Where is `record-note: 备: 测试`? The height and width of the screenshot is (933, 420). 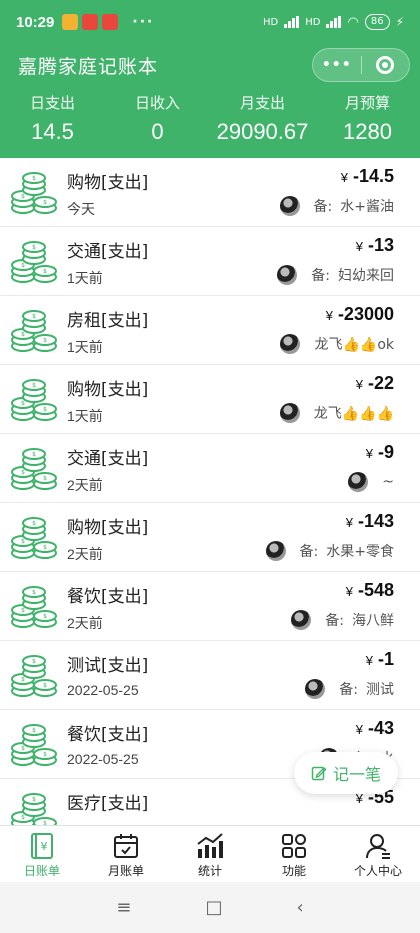
record-note: 备: 测试 is located at coordinates (349, 689).